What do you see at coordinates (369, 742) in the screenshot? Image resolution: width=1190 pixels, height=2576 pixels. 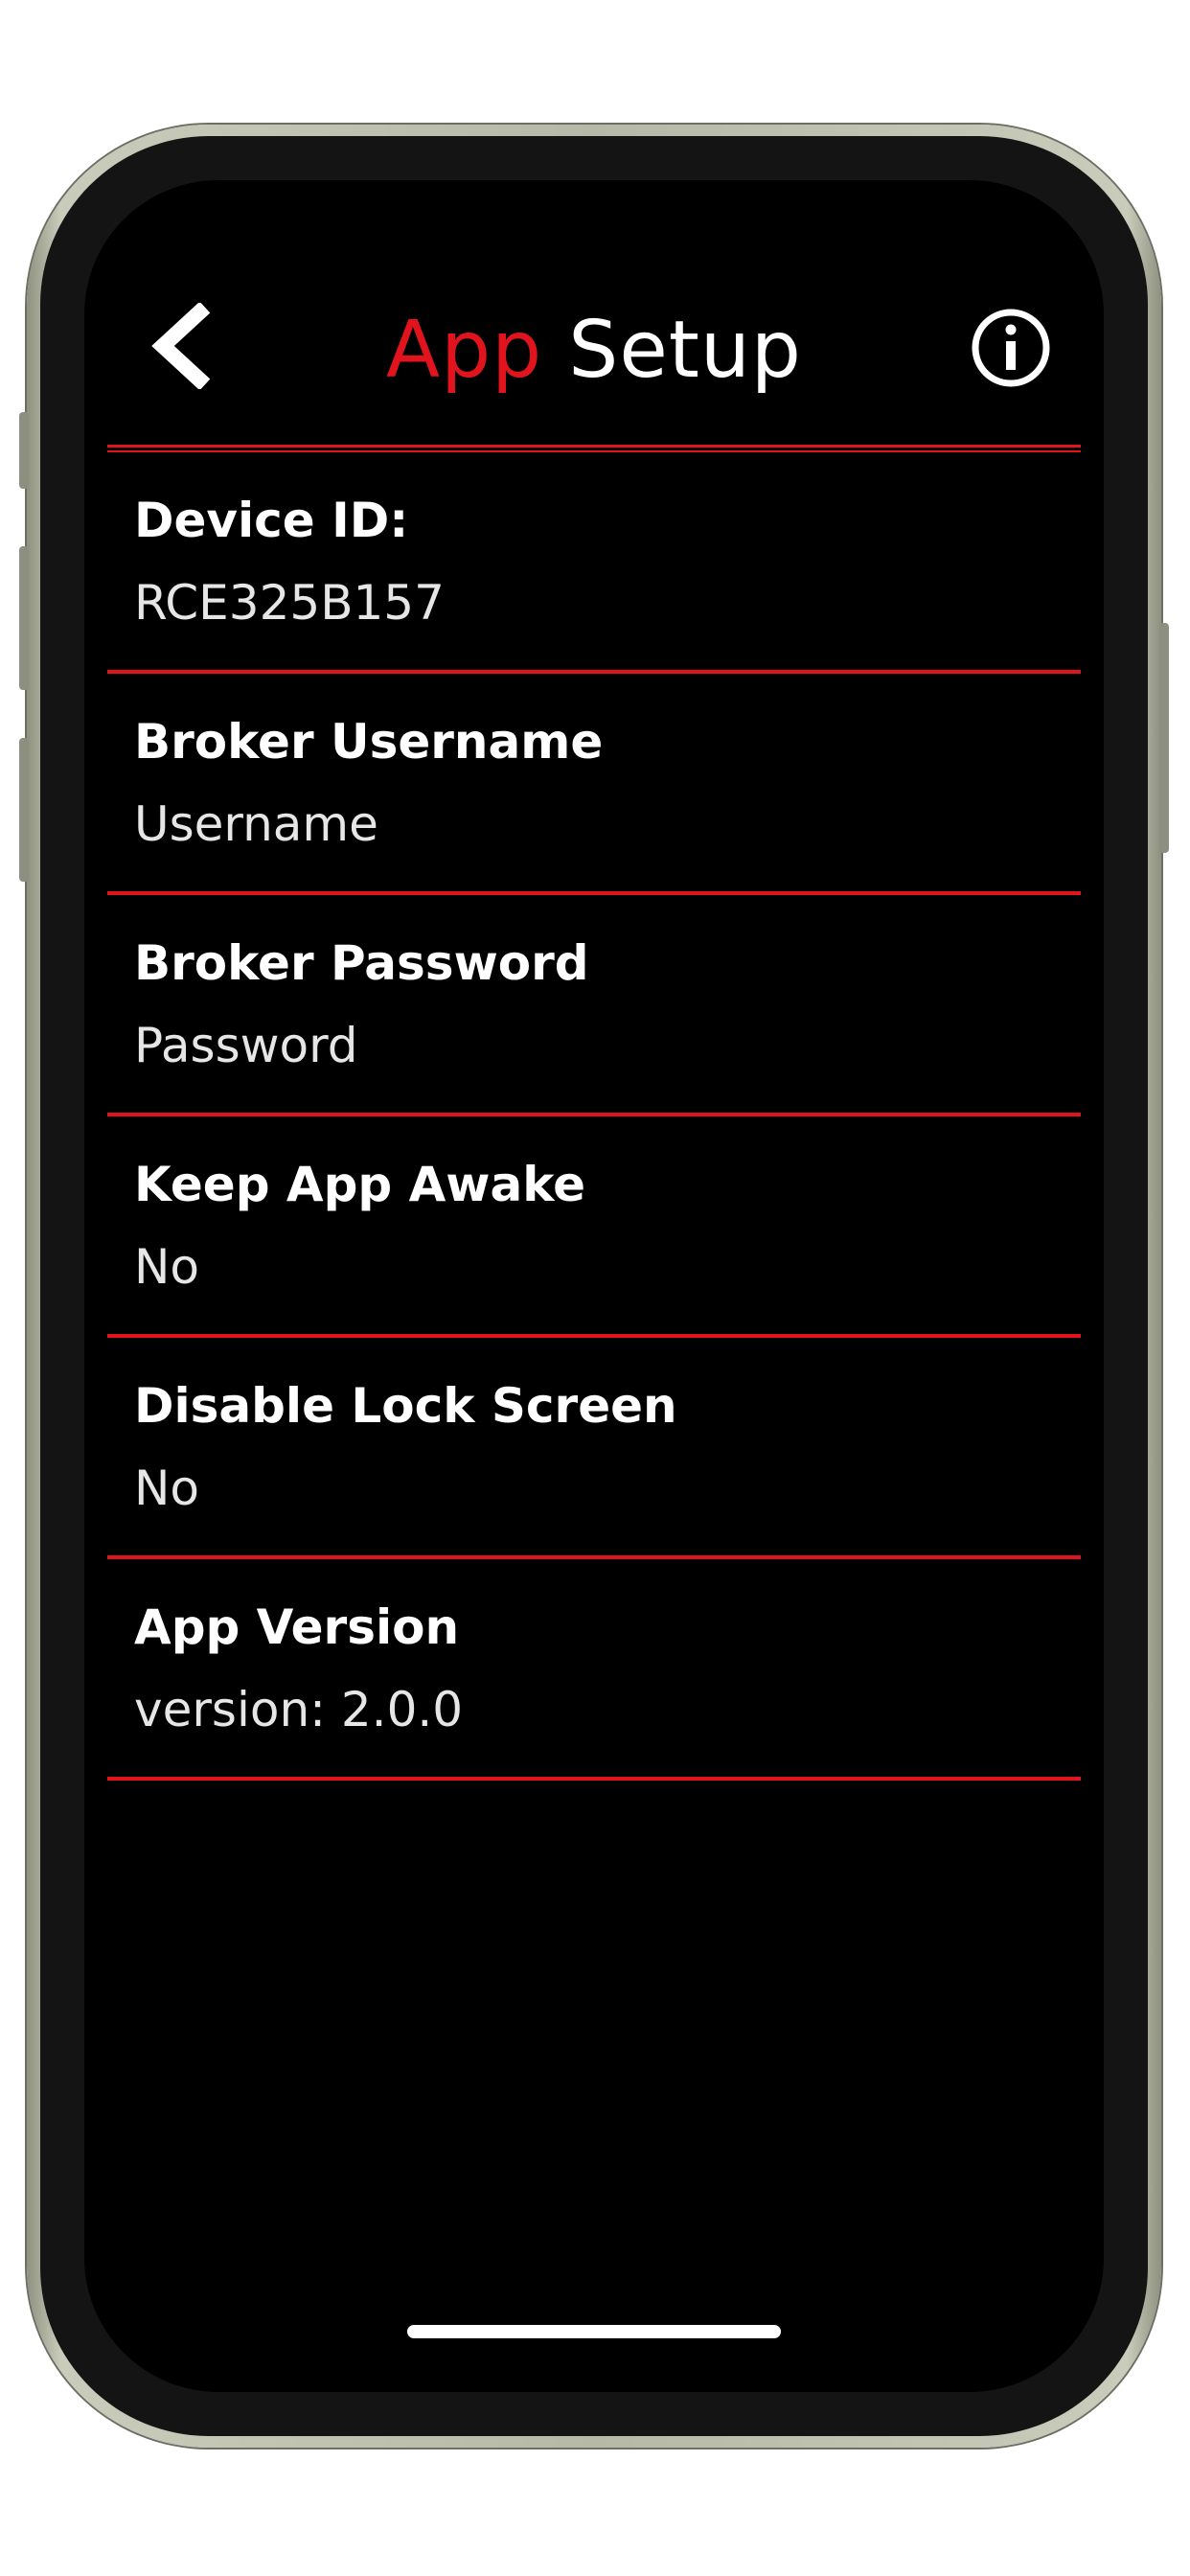 I see `setting-label: Broker Username` at bounding box center [369, 742].